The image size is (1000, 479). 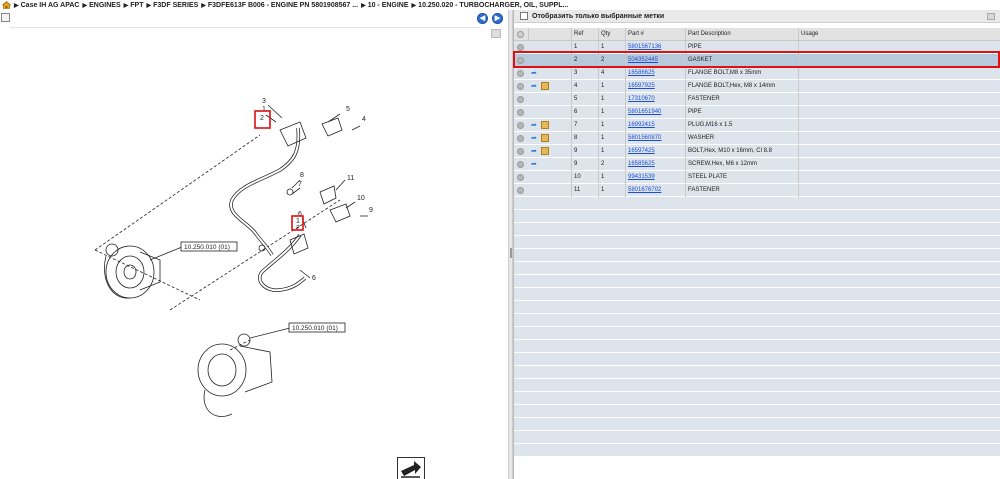 What do you see at coordinates (991, 16) in the screenshot?
I see `panel-menu-icon` at bounding box center [991, 16].